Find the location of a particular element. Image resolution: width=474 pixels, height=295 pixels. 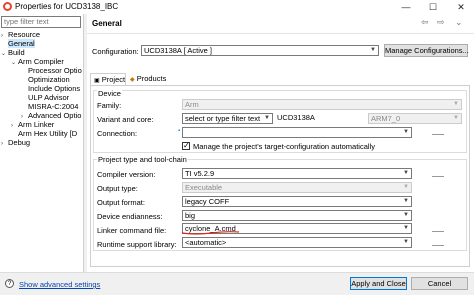

products-icon: ◆ is located at coordinates (132, 80).